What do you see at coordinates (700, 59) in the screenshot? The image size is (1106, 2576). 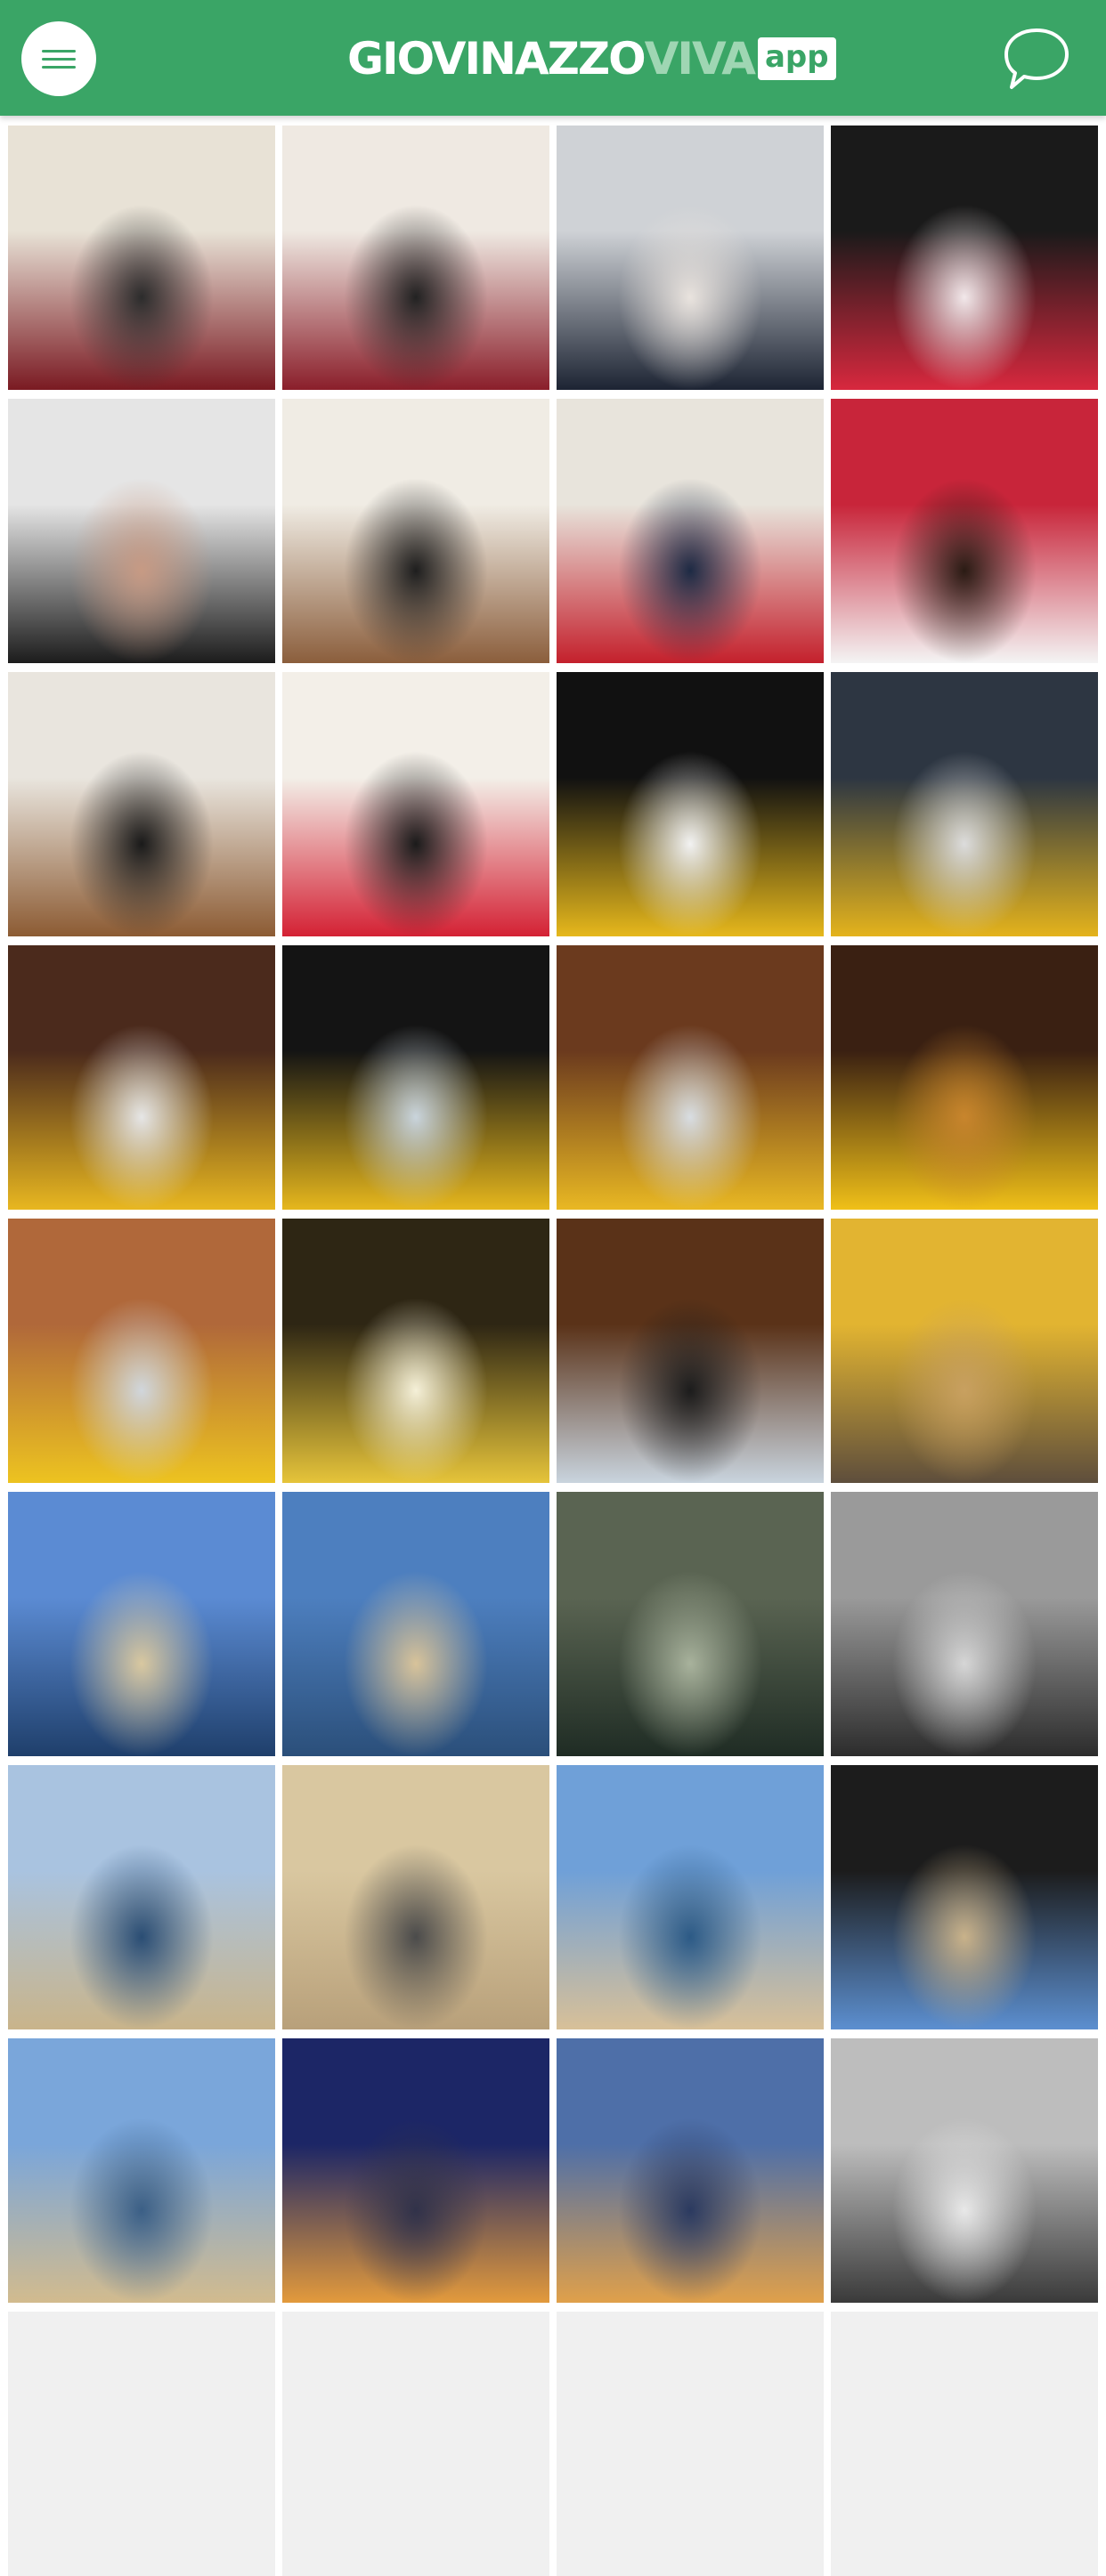 I see `logo-accent-text: VIVA` at bounding box center [700, 59].